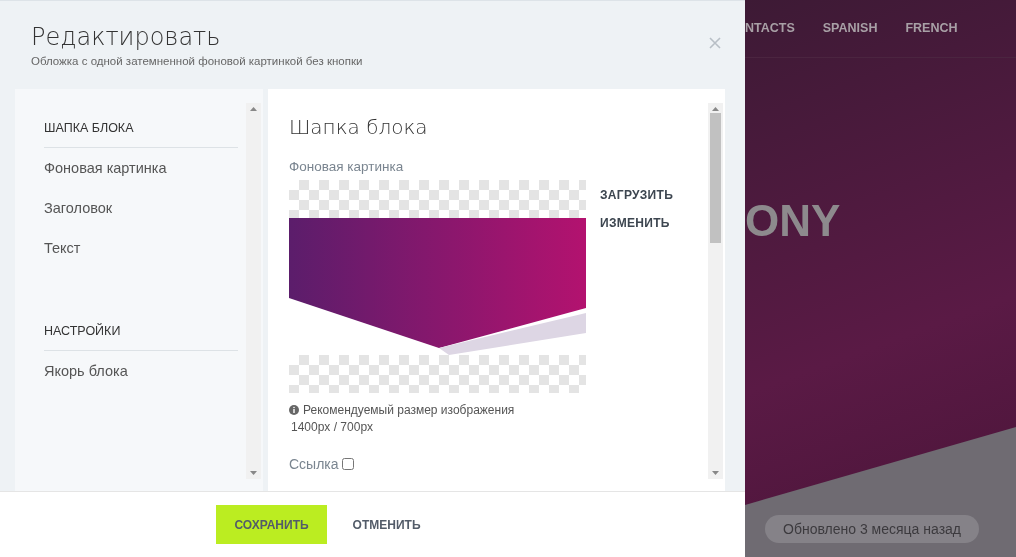  Describe the element at coordinates (145, 208) in the screenshot. I see `sidebar-item: Заголовок` at that location.